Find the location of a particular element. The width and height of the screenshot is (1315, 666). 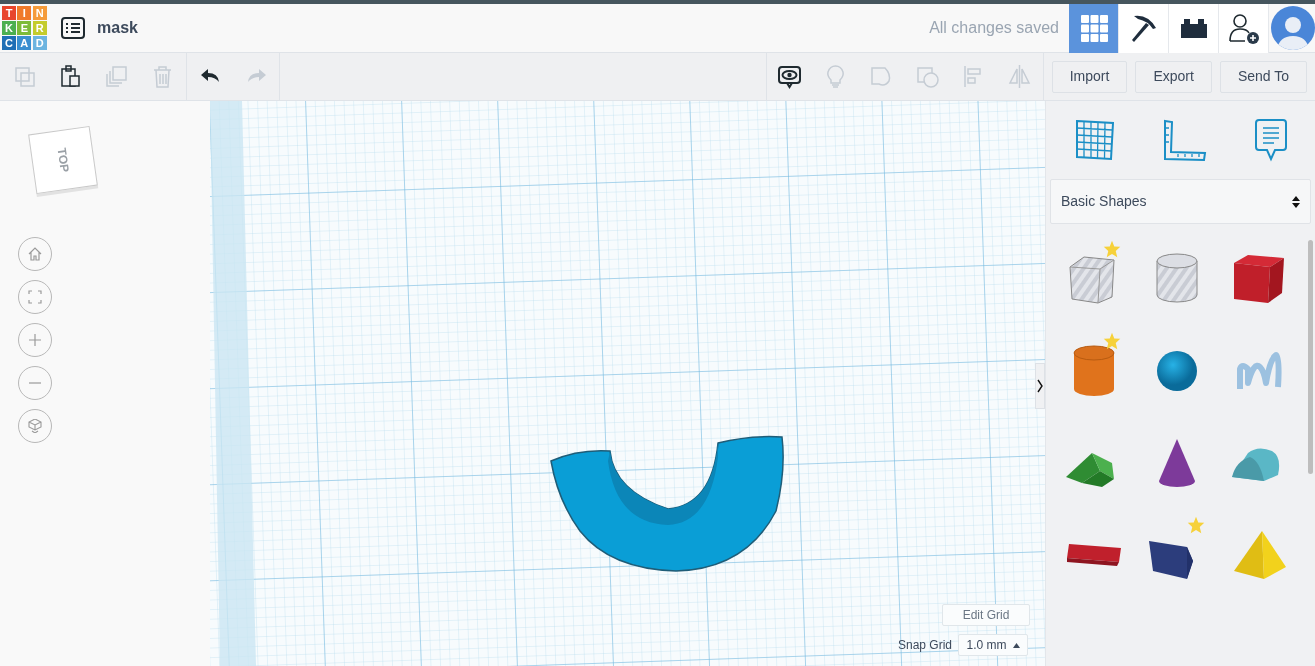

design-title: mask is located at coordinates (117, 28).